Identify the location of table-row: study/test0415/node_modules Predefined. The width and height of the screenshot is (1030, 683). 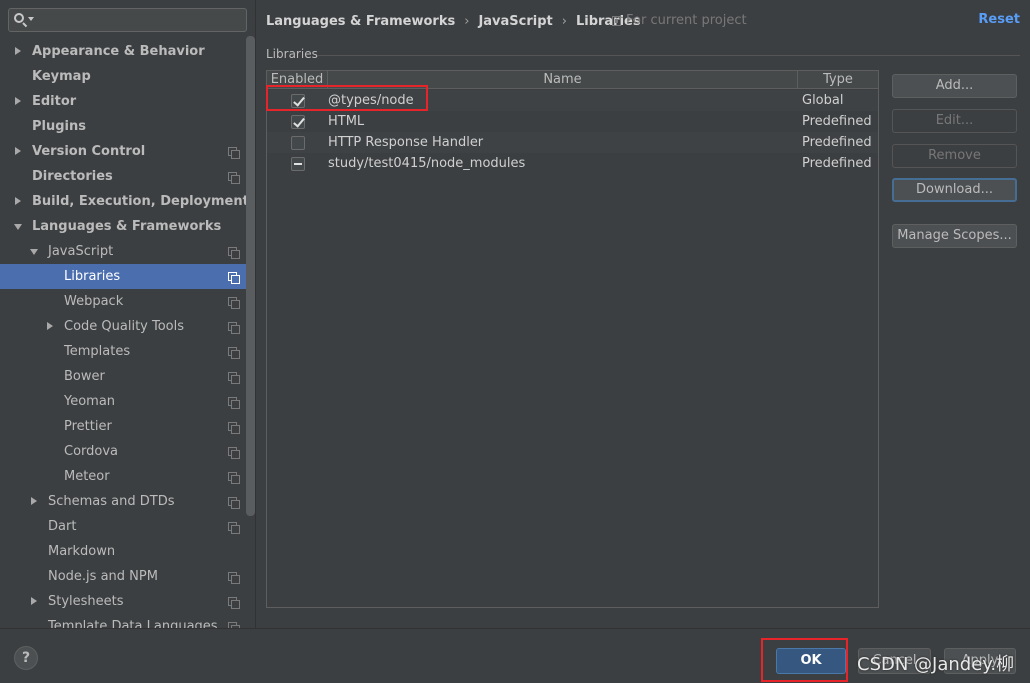
(572, 163).